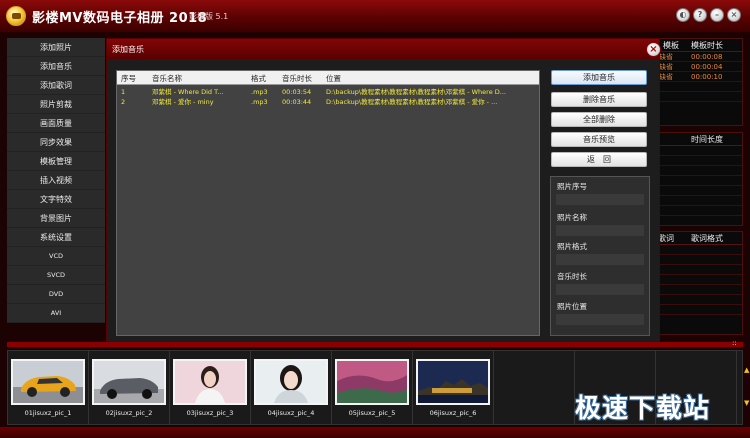 This screenshot has width=750, height=438. Describe the element at coordinates (56, 275) in the screenshot. I see `menu-svcd: SVCD` at that location.